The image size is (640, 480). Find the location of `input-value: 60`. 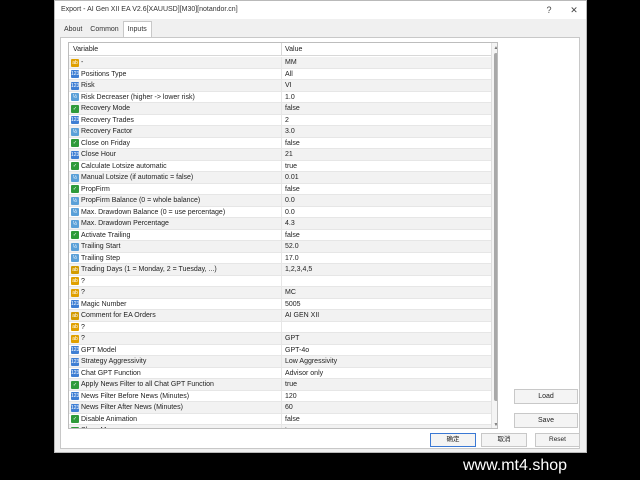

input-value: 60 is located at coordinates (289, 407).